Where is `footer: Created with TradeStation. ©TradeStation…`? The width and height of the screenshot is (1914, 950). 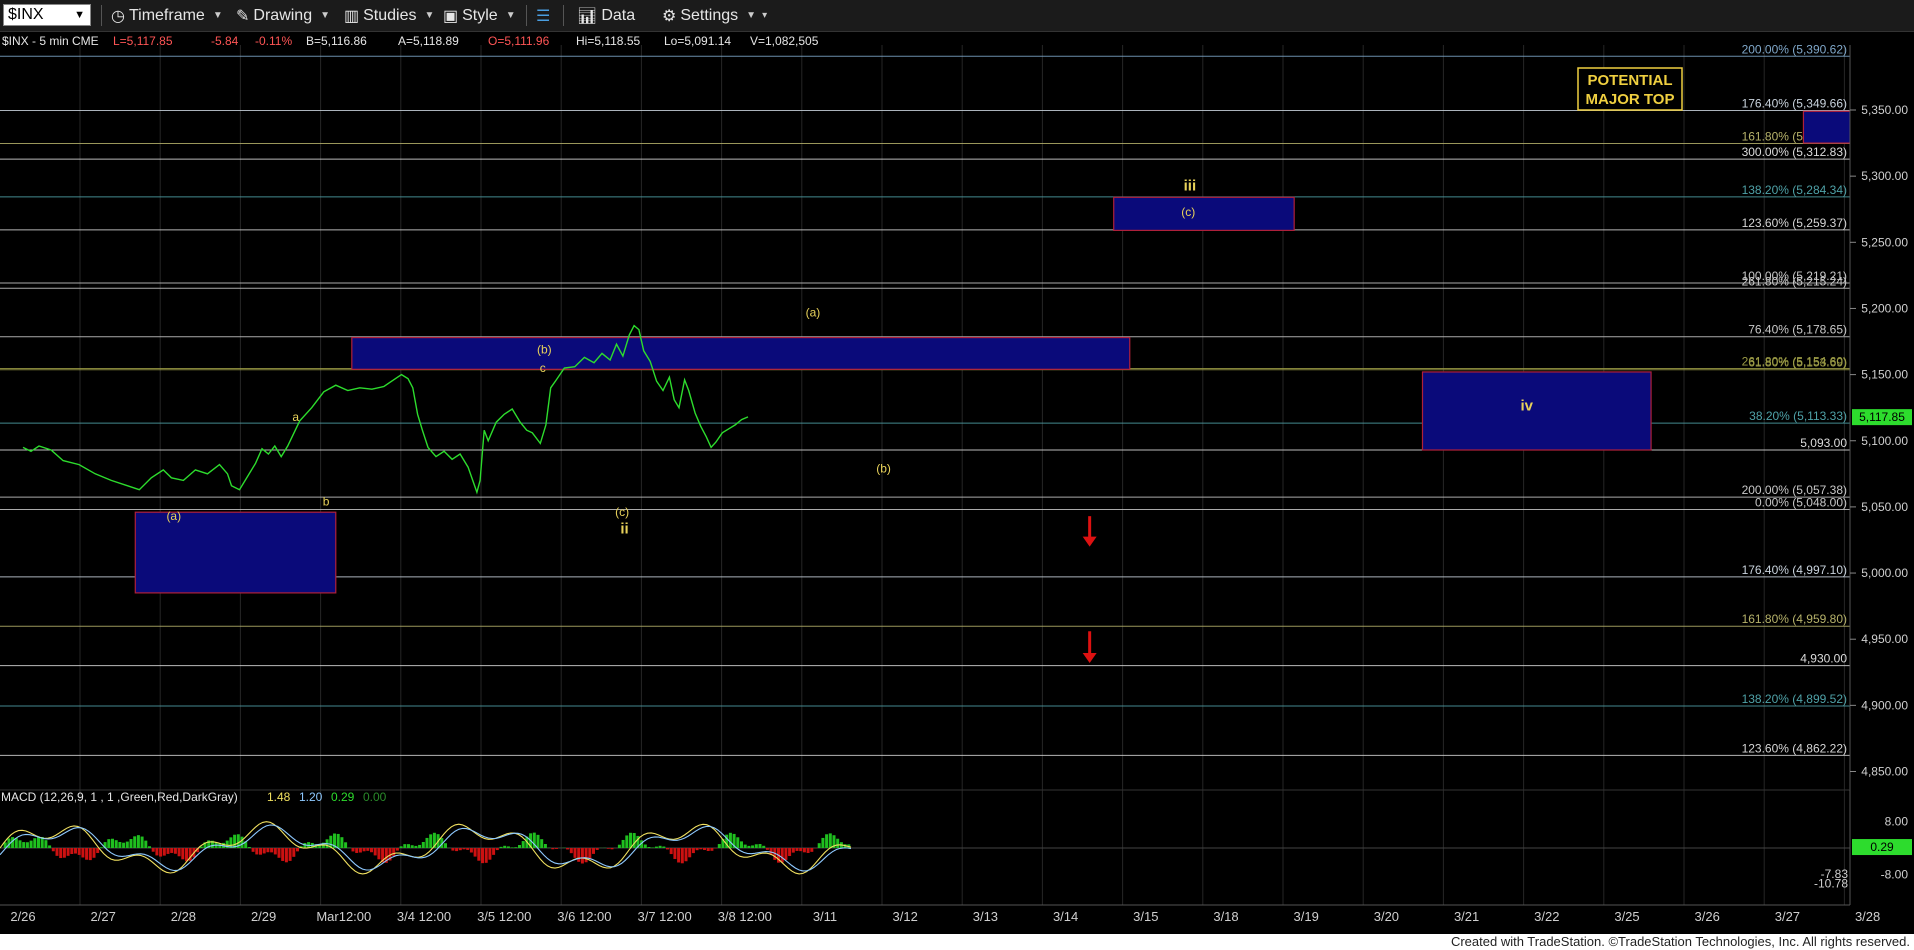
footer: Created with TradeStation. ©TradeStation… is located at coordinates (957, 942).